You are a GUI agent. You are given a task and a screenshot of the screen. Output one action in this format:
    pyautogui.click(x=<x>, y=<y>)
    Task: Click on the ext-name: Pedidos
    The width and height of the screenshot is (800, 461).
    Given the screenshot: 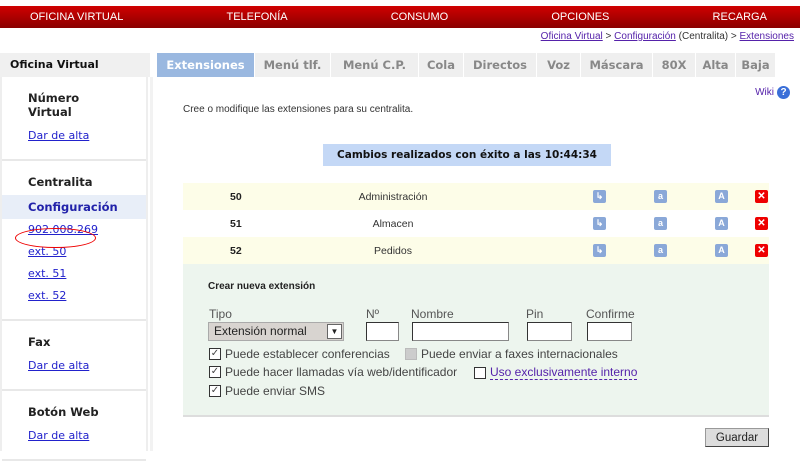 What is the action you would take?
    pyautogui.click(x=393, y=250)
    